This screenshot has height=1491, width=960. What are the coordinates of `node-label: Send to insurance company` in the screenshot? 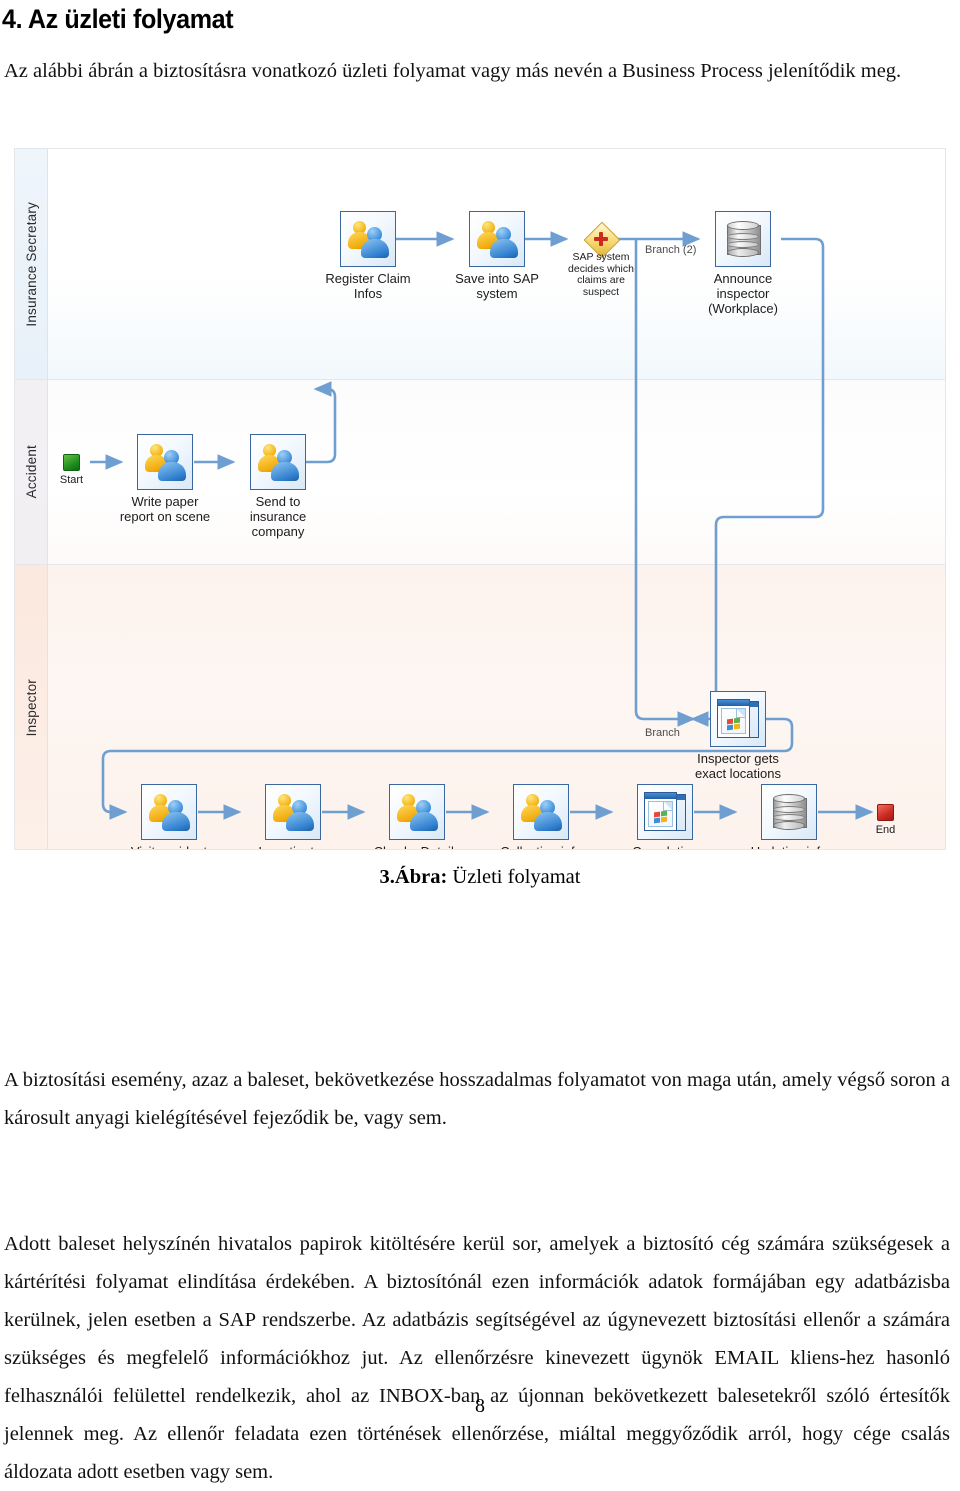 It's located at (278, 516).